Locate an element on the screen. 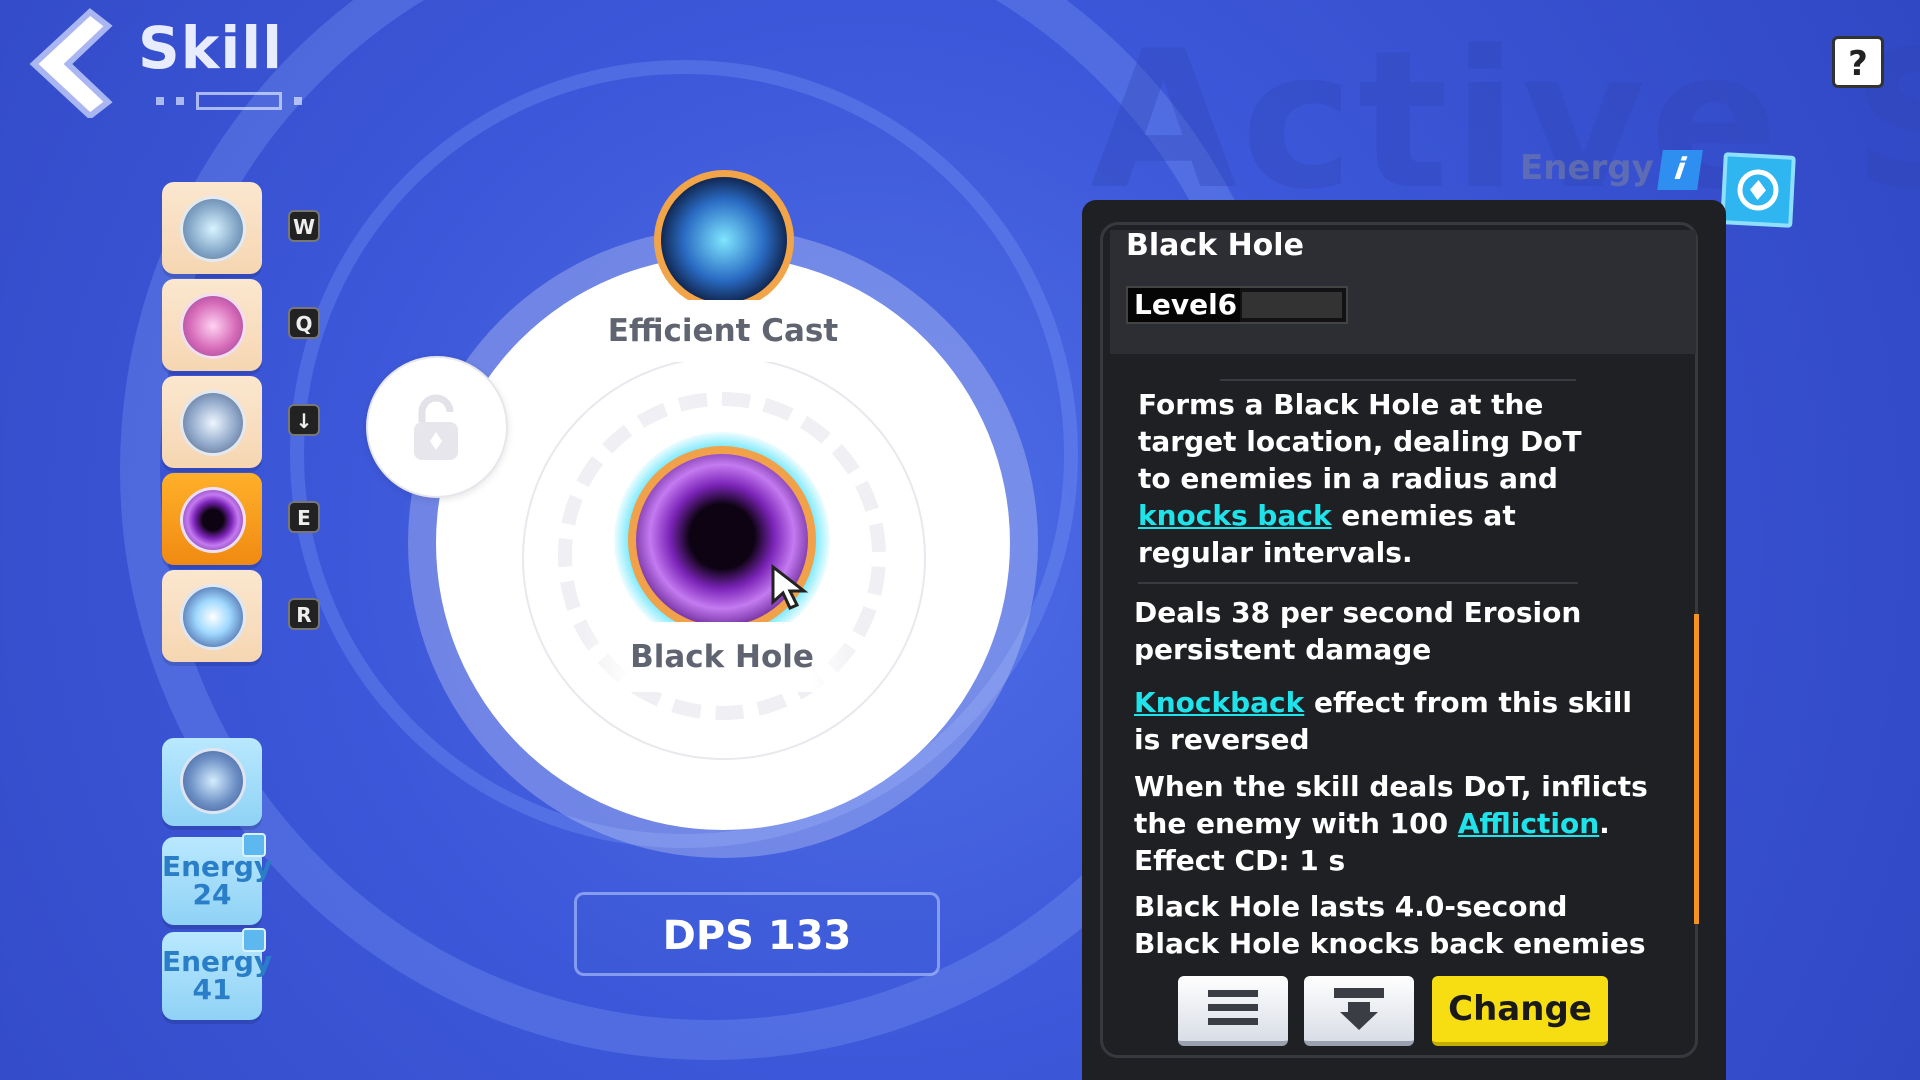 The width and height of the screenshot is (1920, 1080). key-badge-movement: ↓ is located at coordinates (304, 420).